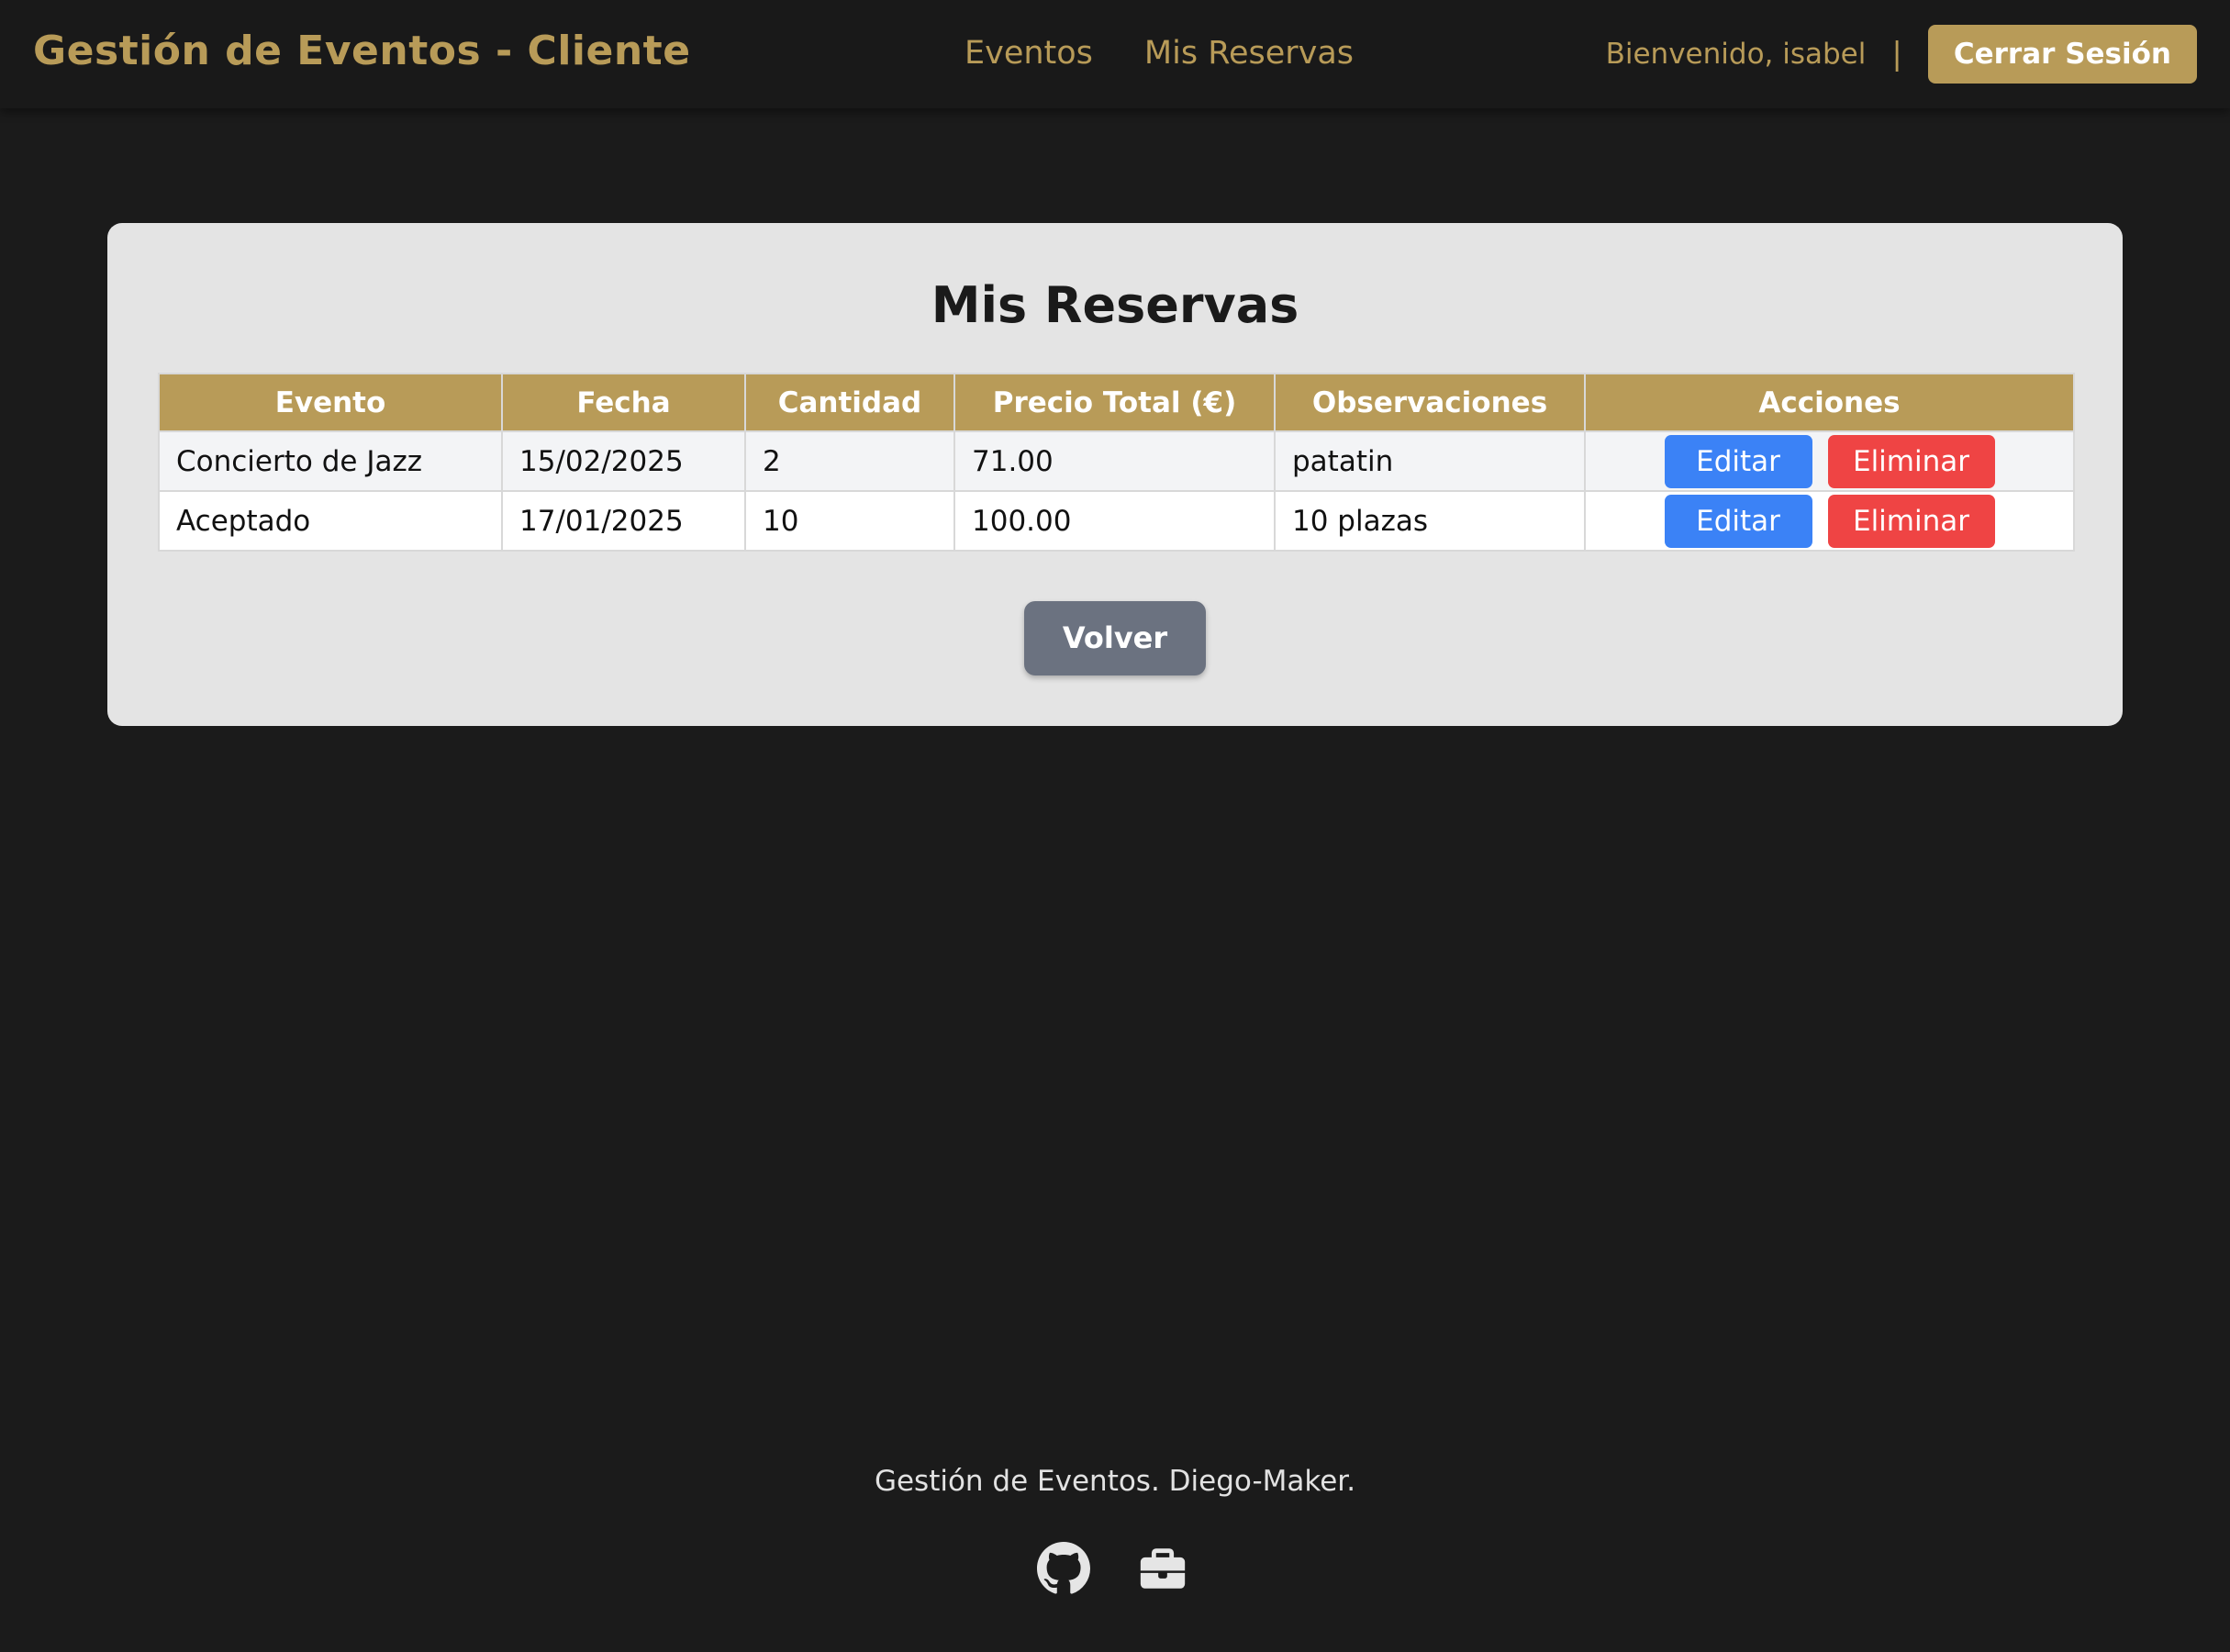  I want to click on column-header-evento: Evento, so click(330, 402).